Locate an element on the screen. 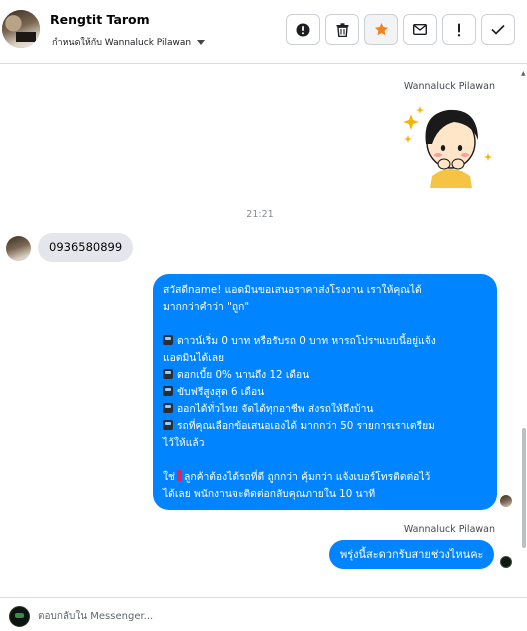  mark-done-button is located at coordinates (498, 29).